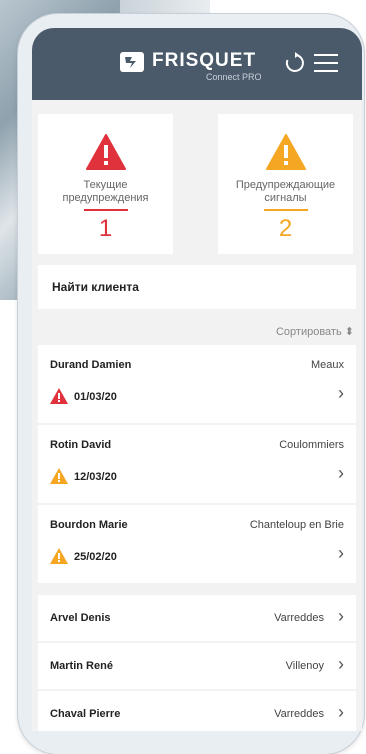 This screenshot has width=366, height=754. What do you see at coordinates (197, 666) in the screenshot?
I see `client-row: Martin René Villenoy ›` at bounding box center [197, 666].